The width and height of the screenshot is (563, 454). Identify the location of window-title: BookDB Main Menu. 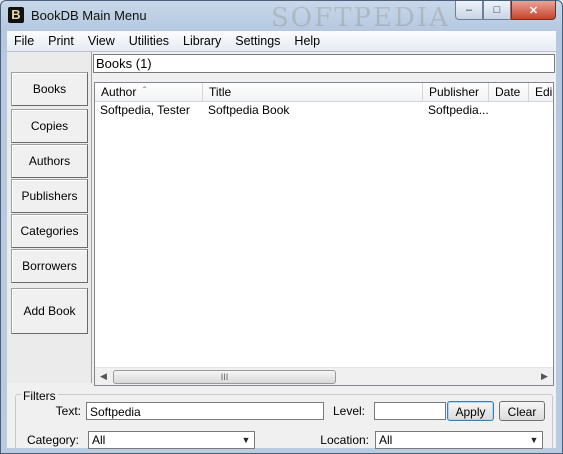
(89, 15).